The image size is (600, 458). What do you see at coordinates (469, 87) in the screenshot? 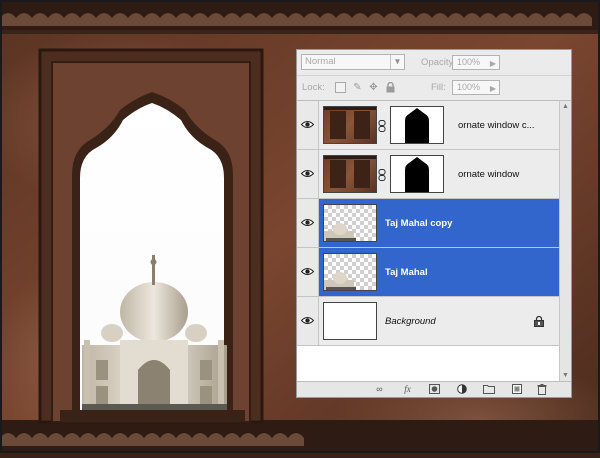
I see `fill-value: 100%` at bounding box center [469, 87].